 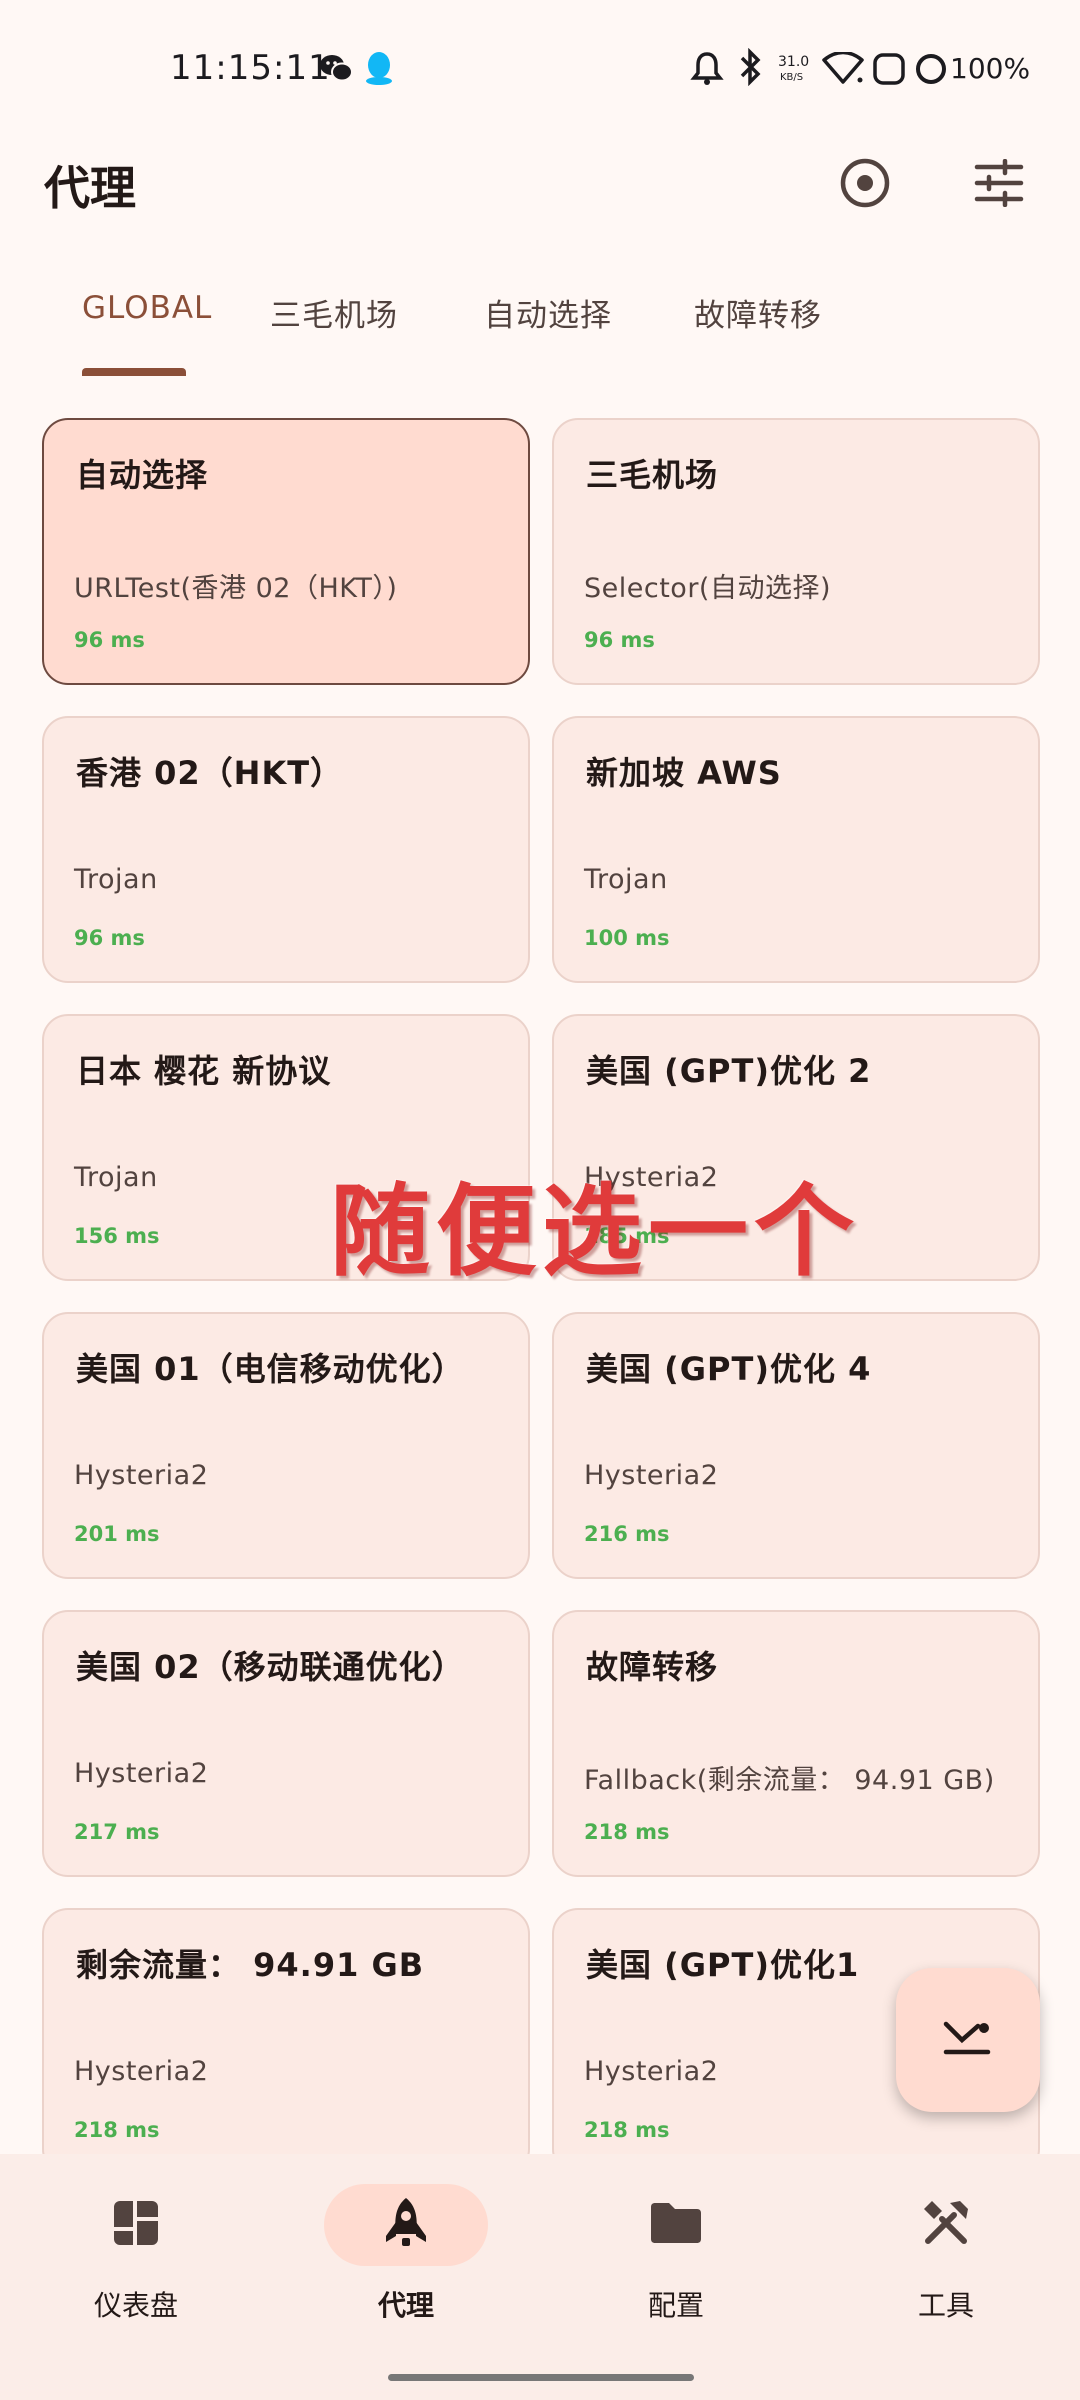 I want to click on proxy-name: 美国 02（移动联通优化）, so click(x=270, y=1667).